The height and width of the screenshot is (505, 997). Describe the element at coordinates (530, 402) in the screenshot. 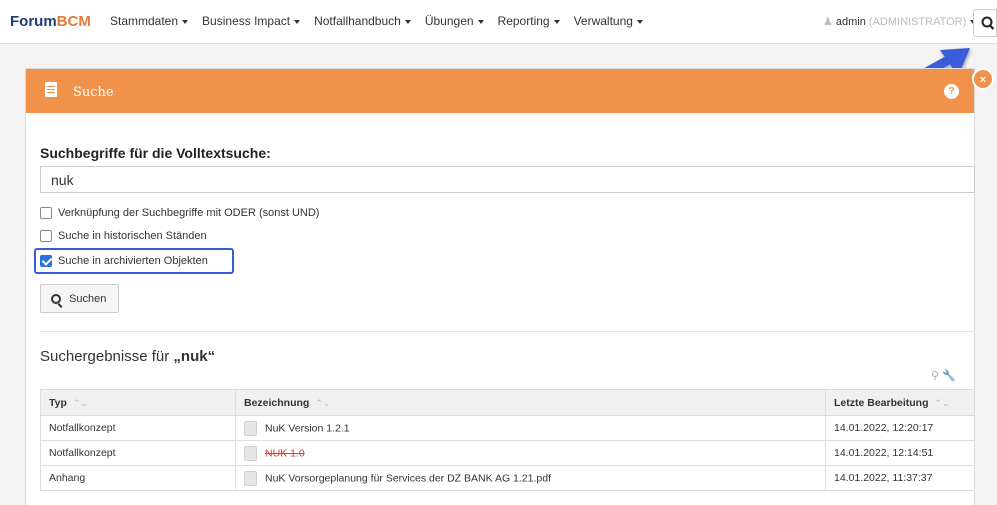

I see `column-header-bezeichnung: Bezeichnung ⌃⌄` at that location.